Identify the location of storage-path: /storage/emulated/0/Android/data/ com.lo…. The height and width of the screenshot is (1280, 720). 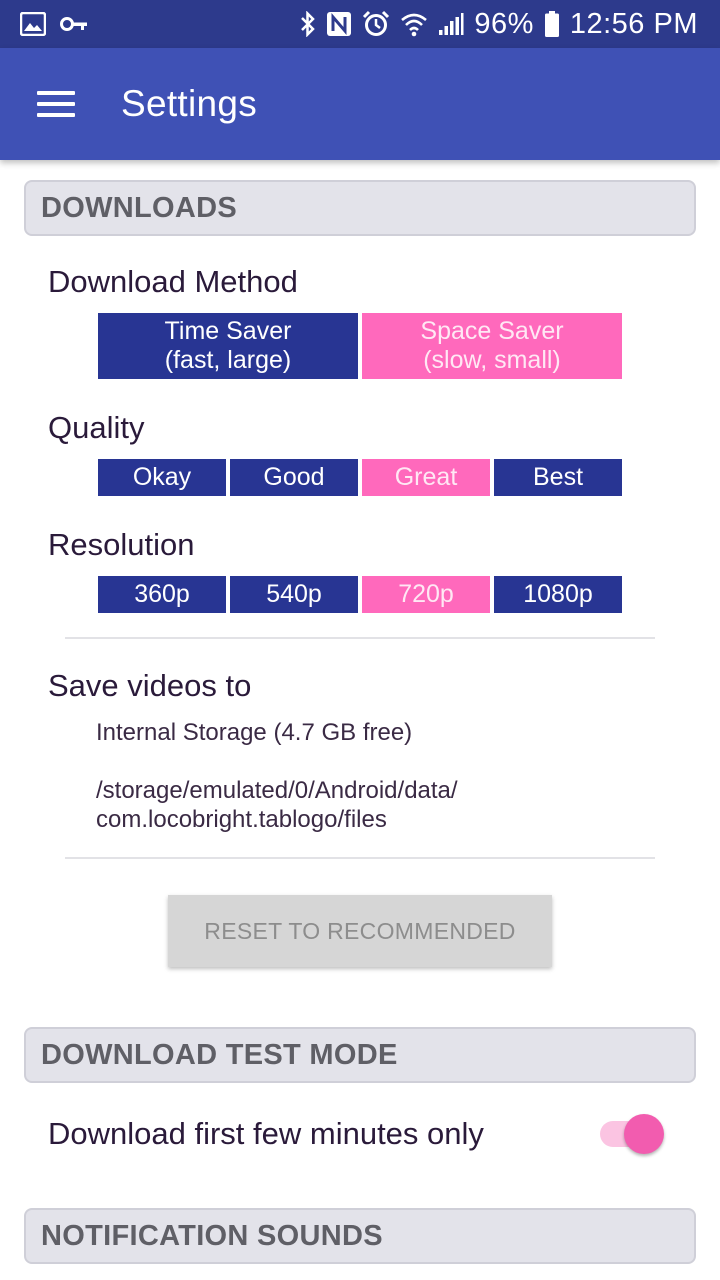
(277, 805).